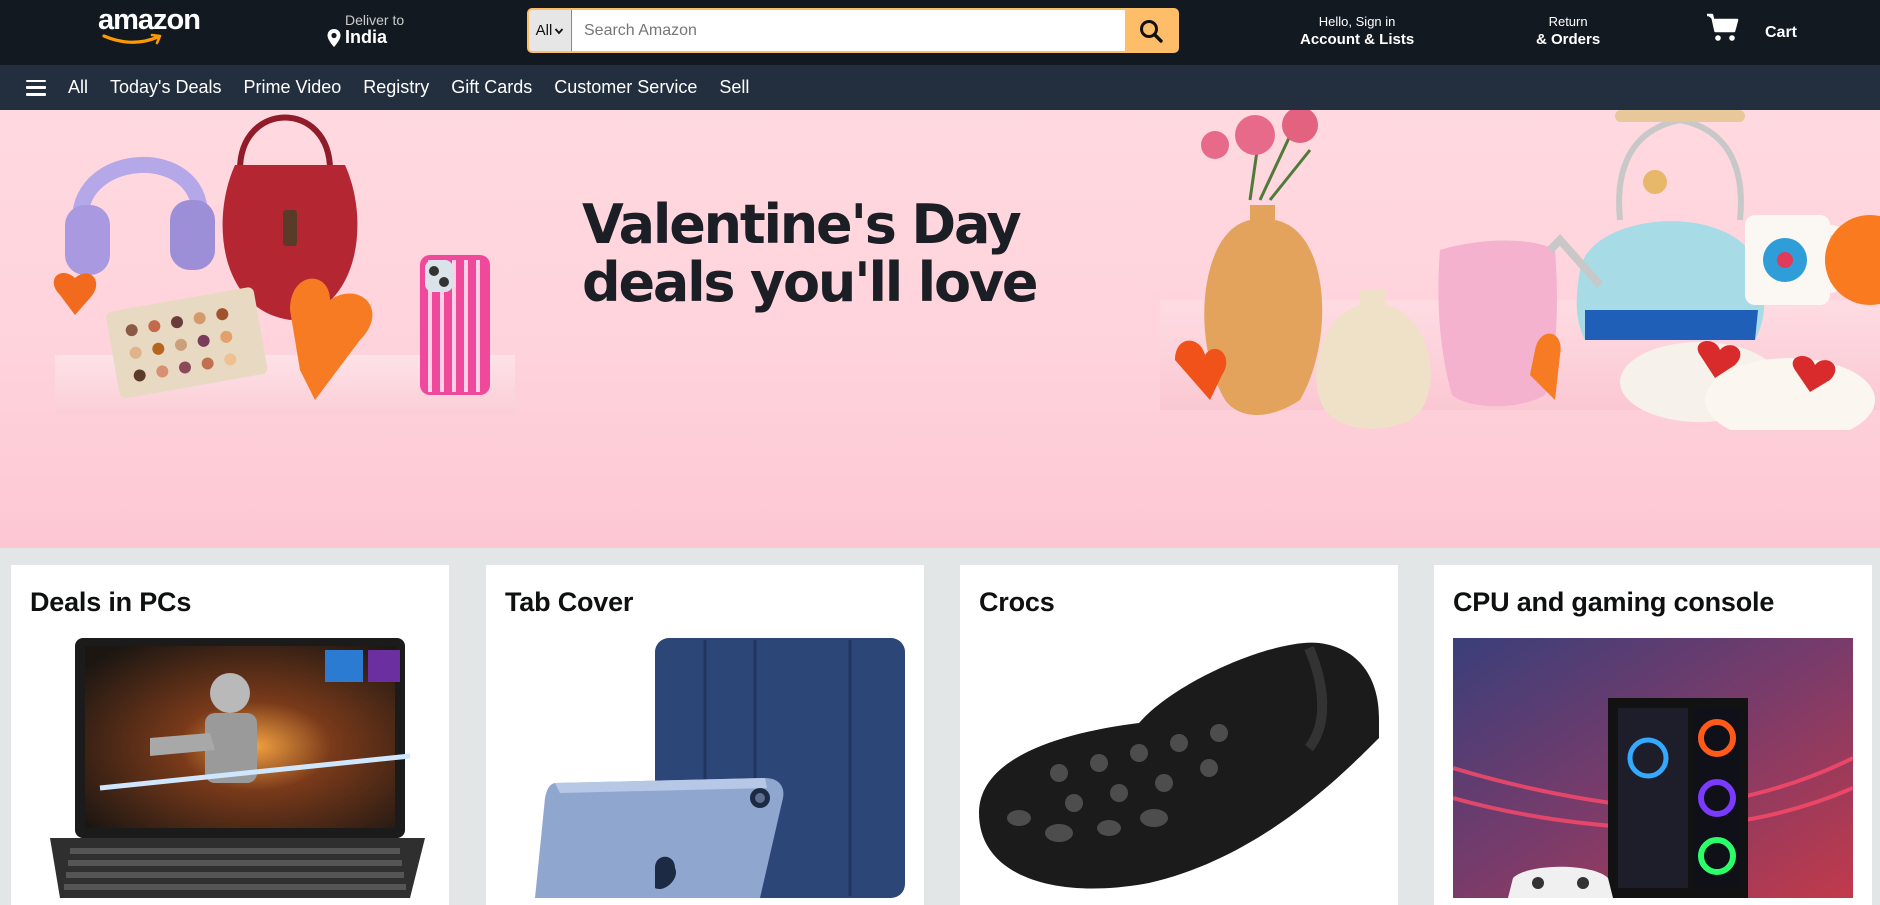  I want to click on shopping-cart-icon, so click(1723, 27).